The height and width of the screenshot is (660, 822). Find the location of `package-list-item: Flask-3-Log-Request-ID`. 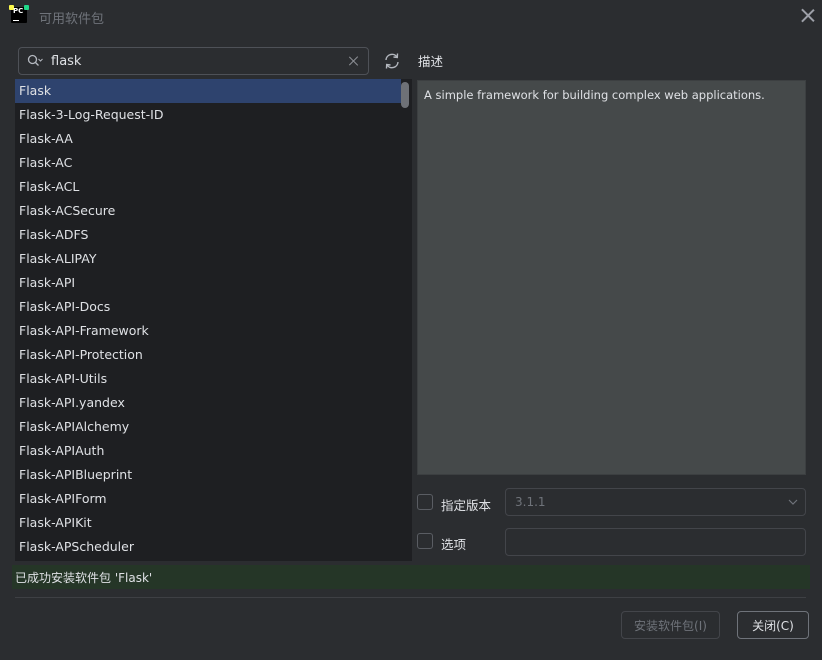

package-list-item: Flask-3-Log-Request-ID is located at coordinates (208, 115).